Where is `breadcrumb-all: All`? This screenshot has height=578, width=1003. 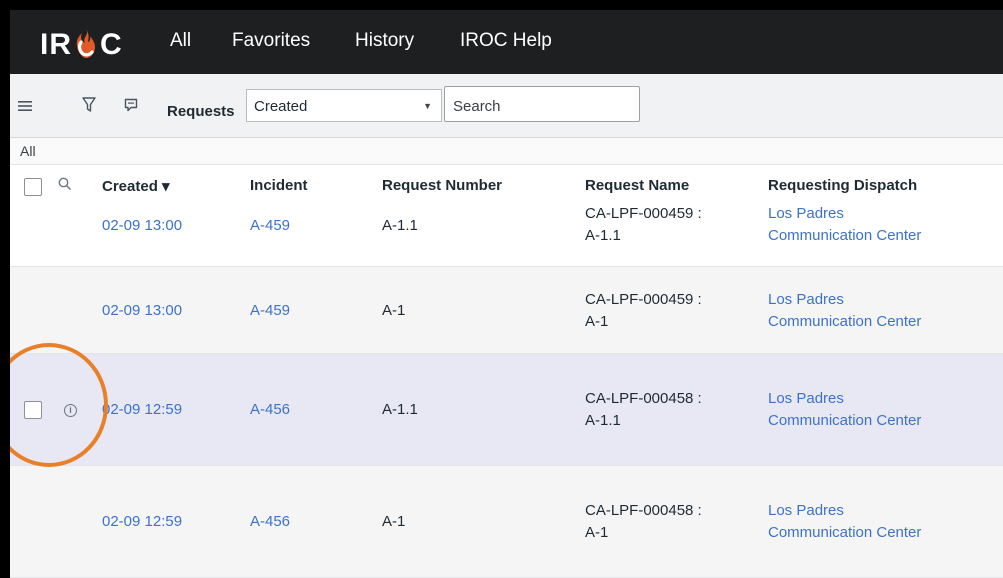
breadcrumb-all: All is located at coordinates (28, 151).